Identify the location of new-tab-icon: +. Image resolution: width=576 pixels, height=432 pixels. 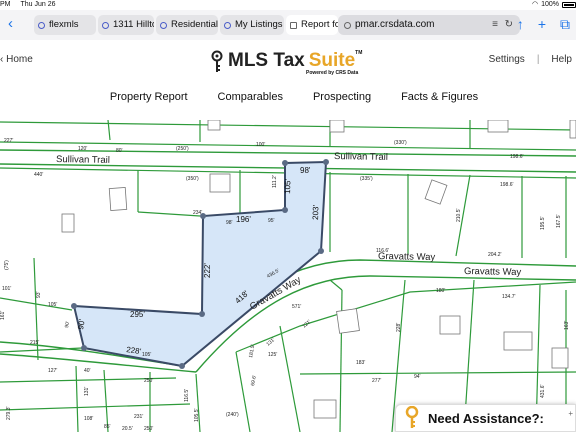
(542, 24).